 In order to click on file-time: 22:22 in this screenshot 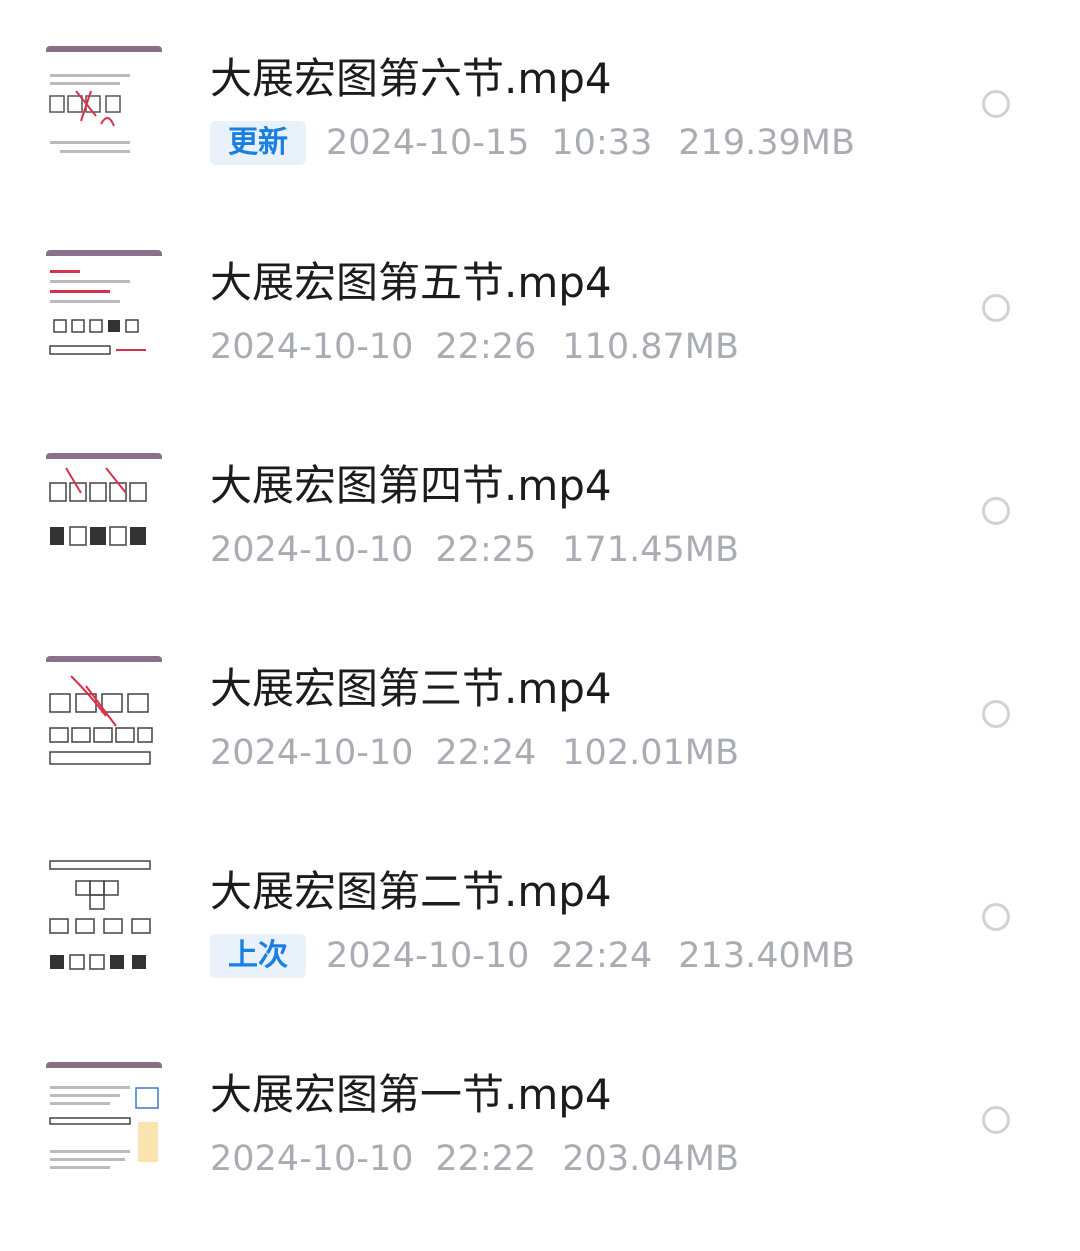, I will do `click(486, 1159)`.